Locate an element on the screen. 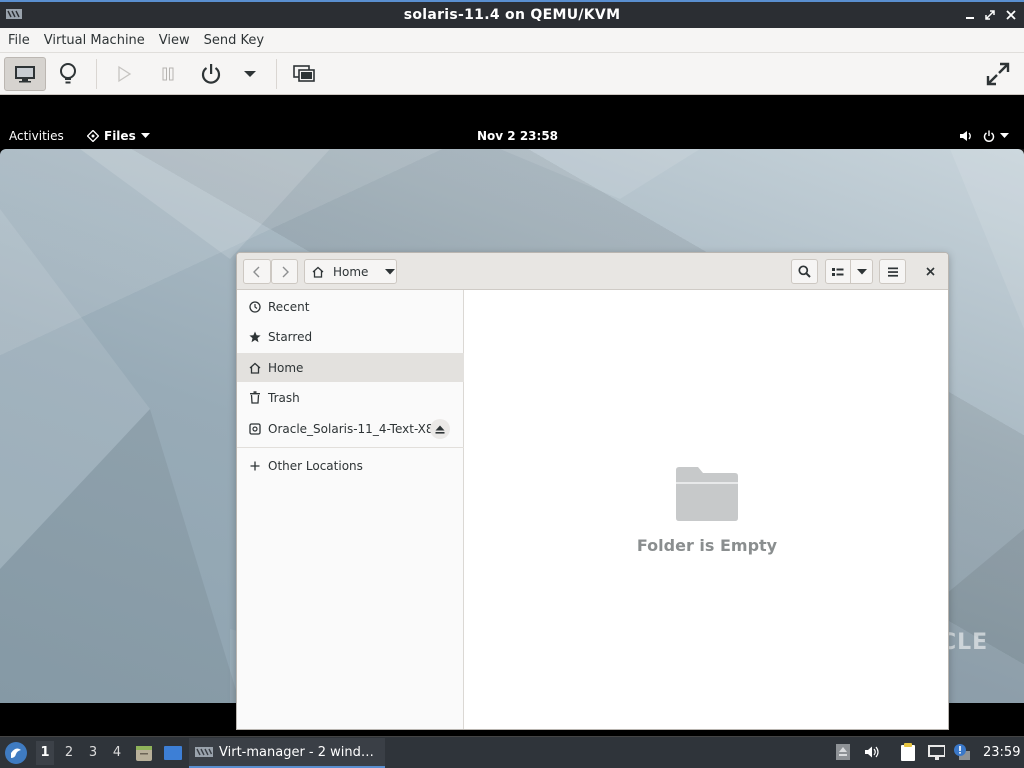 This screenshot has height=768, width=1024. optical-disc-icon is located at coordinates (255, 429).